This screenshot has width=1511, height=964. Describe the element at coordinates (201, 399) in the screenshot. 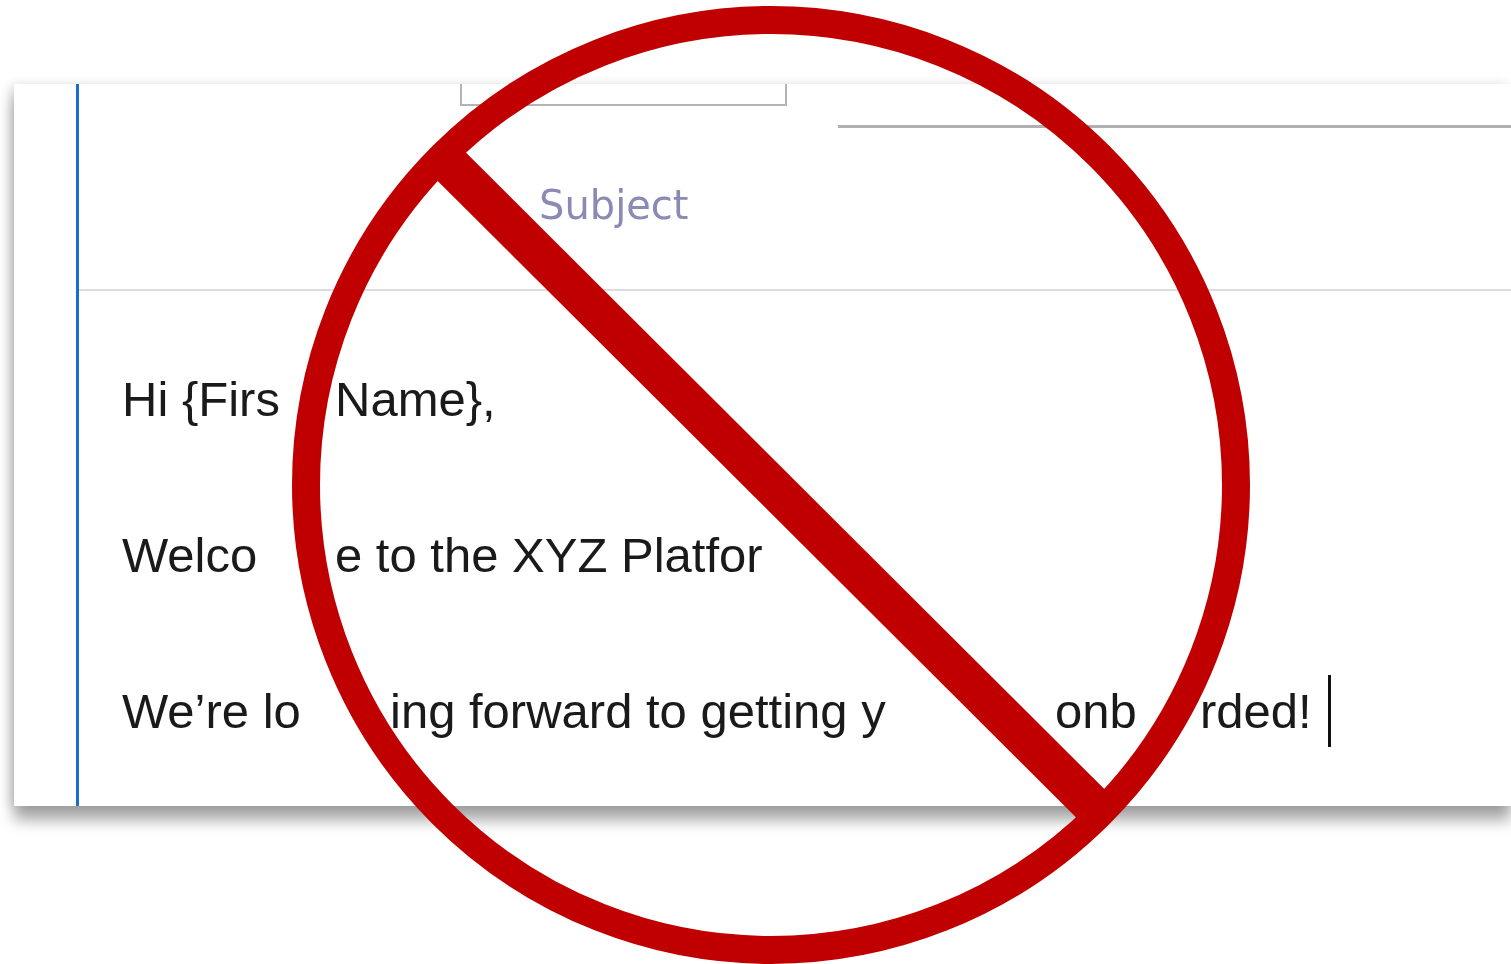

I see `body-text: Hi {Firs` at that location.